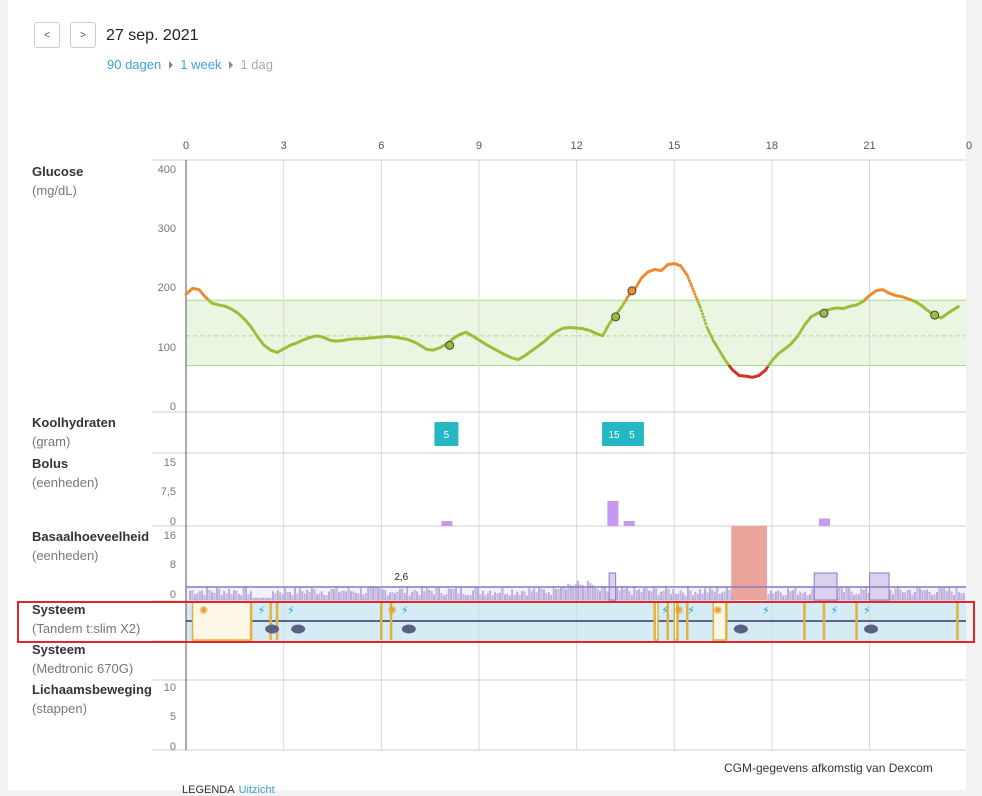 This screenshot has height=796, width=982. I want to click on cgm-source-note: CGM-gegevens afkomstig van Dexcom, so click(828, 768).